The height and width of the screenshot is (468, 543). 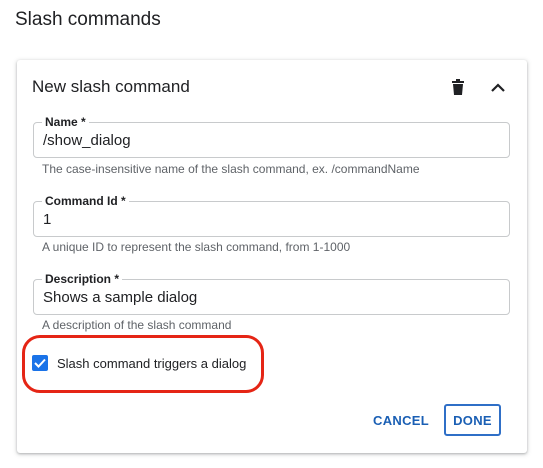 I want to click on name-label: Name *, so click(x=65, y=122).